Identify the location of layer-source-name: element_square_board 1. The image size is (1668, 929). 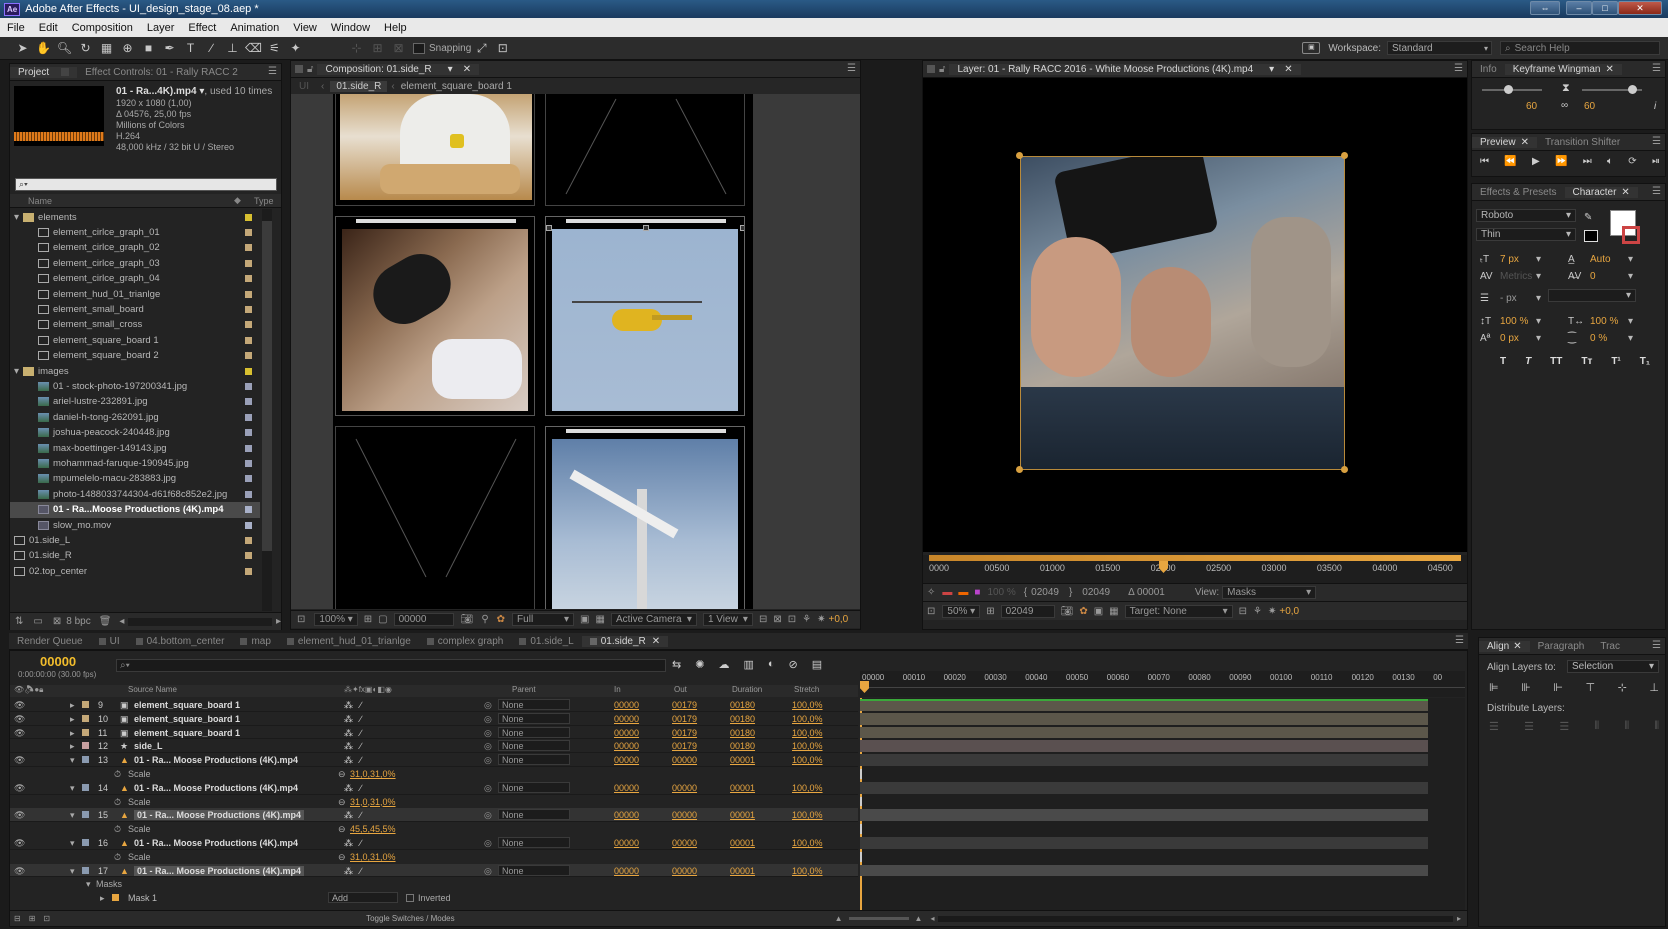
(187, 719).